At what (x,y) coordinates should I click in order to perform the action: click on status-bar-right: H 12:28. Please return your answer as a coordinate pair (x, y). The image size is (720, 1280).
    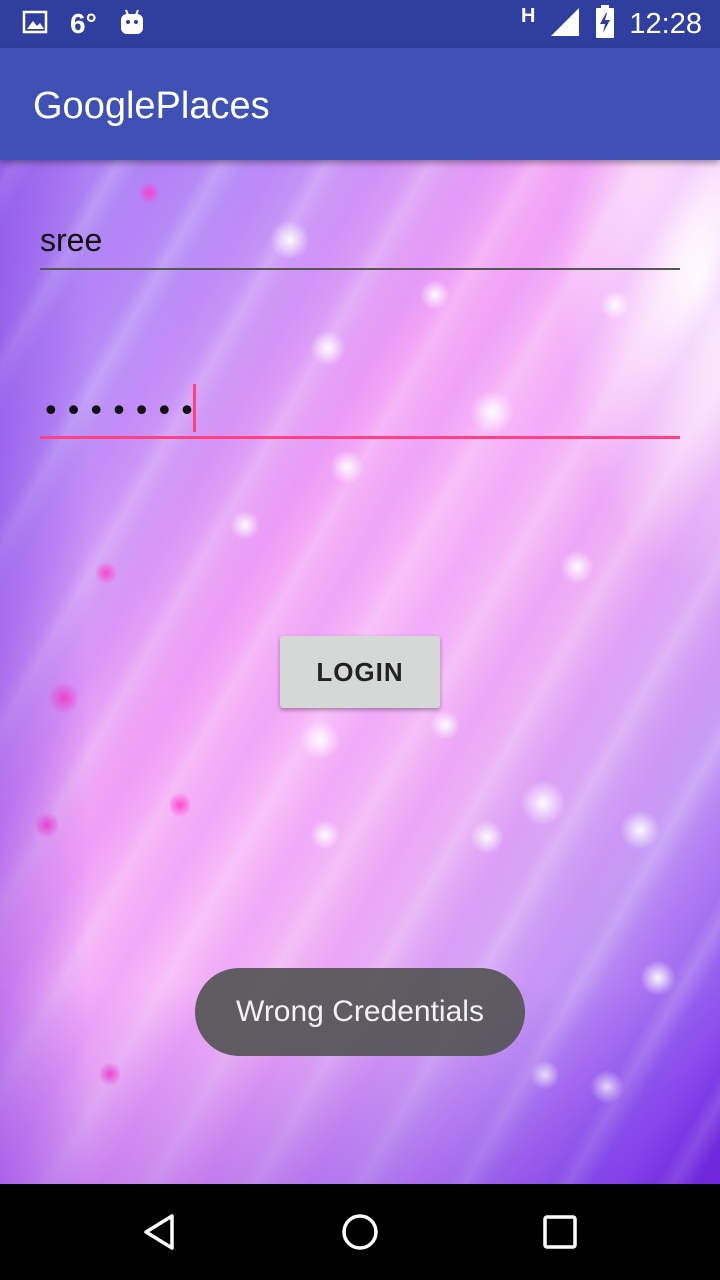
    Looking at the image, I should click on (611, 24).